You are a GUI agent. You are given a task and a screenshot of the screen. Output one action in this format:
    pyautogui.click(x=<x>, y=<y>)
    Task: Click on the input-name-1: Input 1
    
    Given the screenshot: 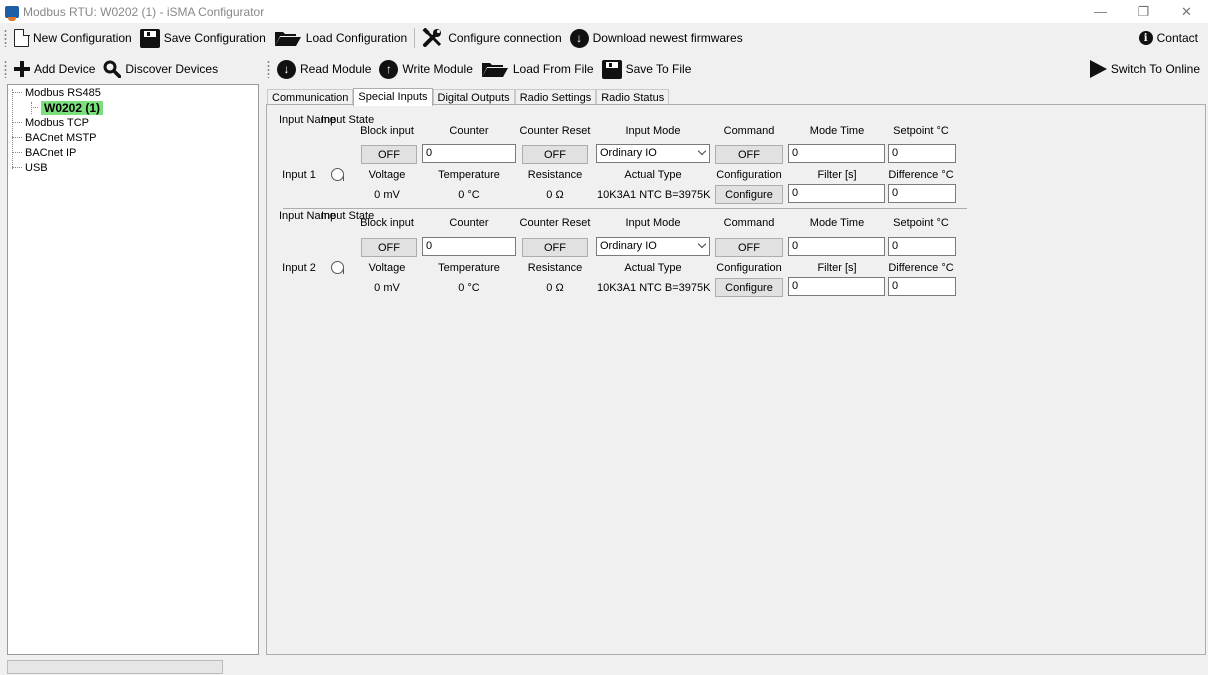 What is the action you would take?
    pyautogui.click(x=299, y=175)
    